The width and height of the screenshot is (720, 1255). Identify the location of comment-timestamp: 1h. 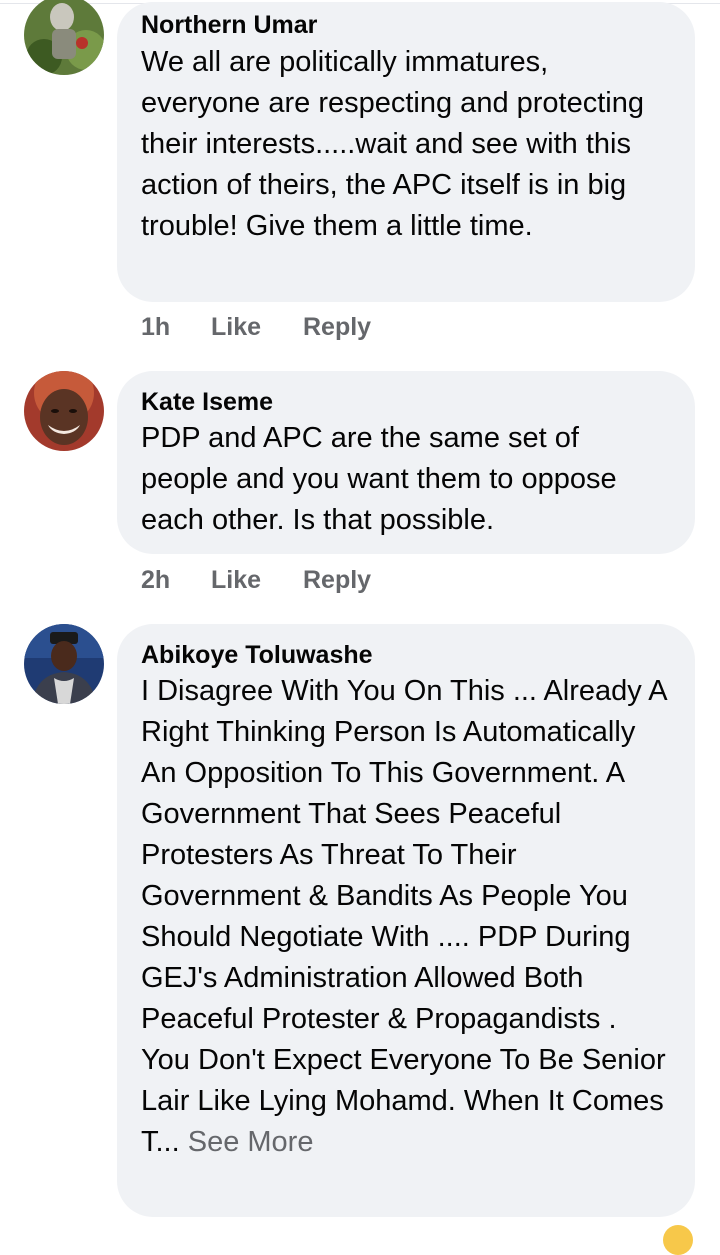
(155, 327).